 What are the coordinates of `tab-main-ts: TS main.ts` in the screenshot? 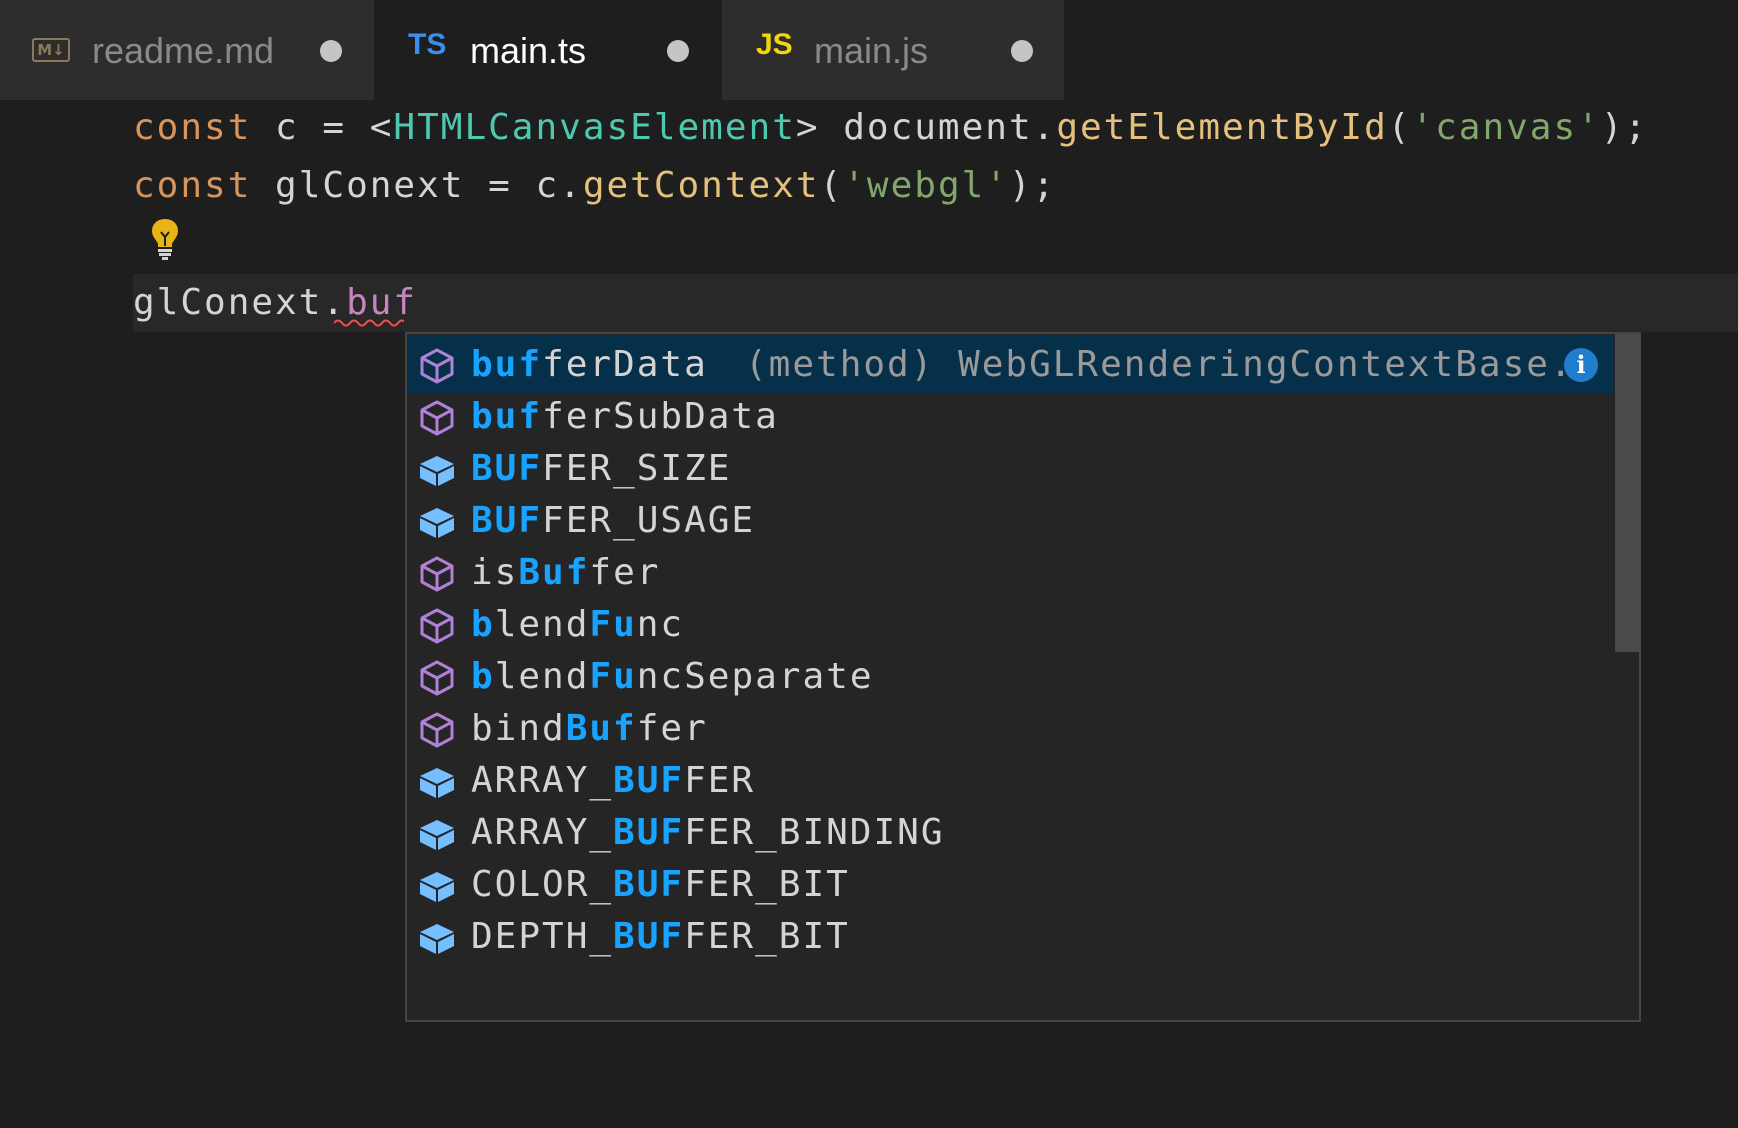 It's located at (548, 50).